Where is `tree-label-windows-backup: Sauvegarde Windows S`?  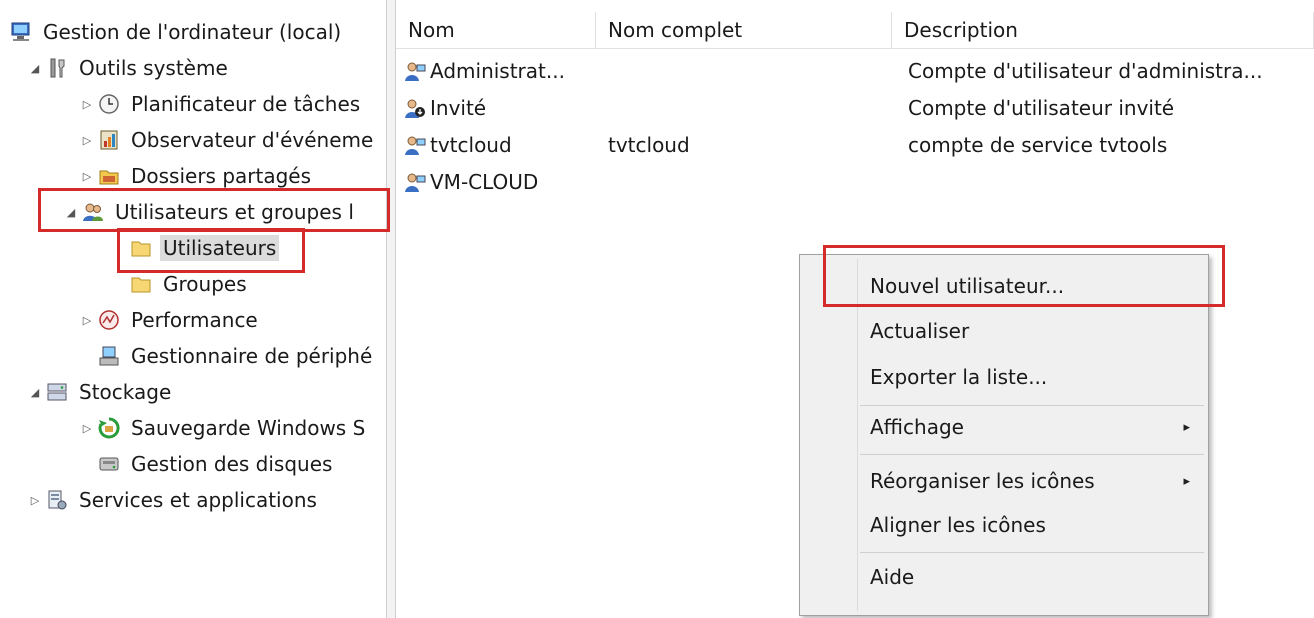
tree-label-windows-backup: Sauvegarde Windows S is located at coordinates (248, 428).